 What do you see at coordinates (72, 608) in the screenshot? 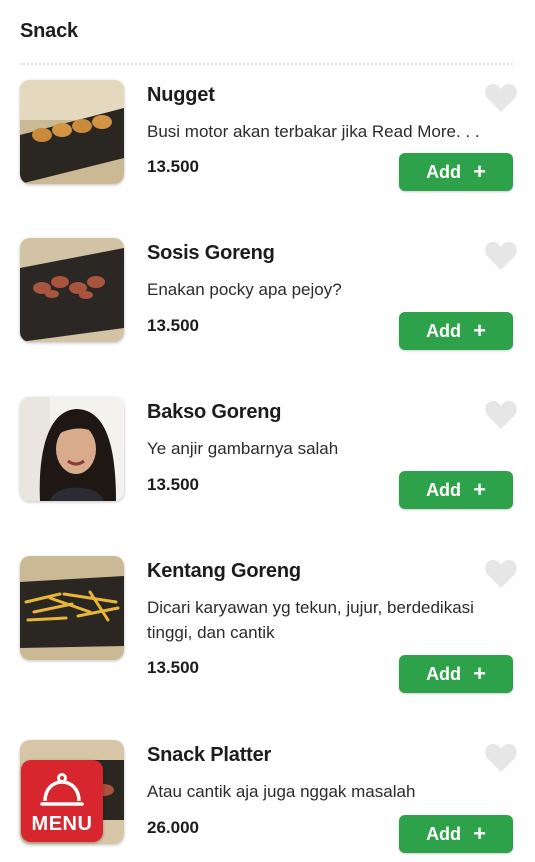
I see `fries-photo` at bounding box center [72, 608].